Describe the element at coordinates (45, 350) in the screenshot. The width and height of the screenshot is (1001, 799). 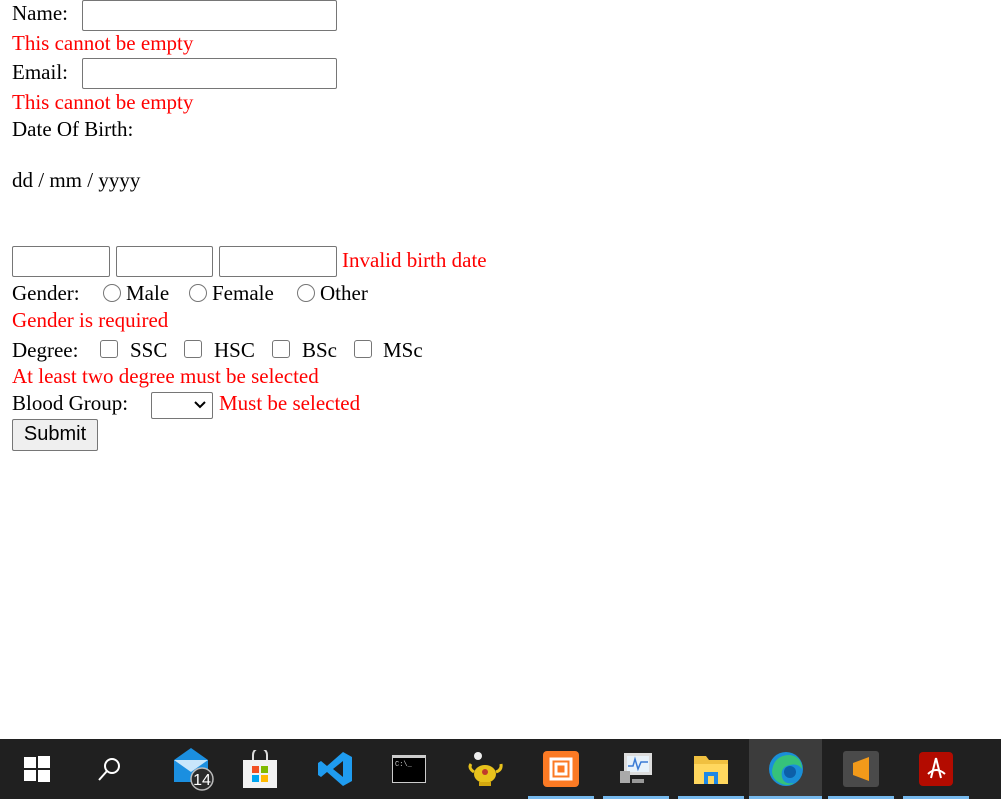
I see `degree-label: Degree:` at that location.